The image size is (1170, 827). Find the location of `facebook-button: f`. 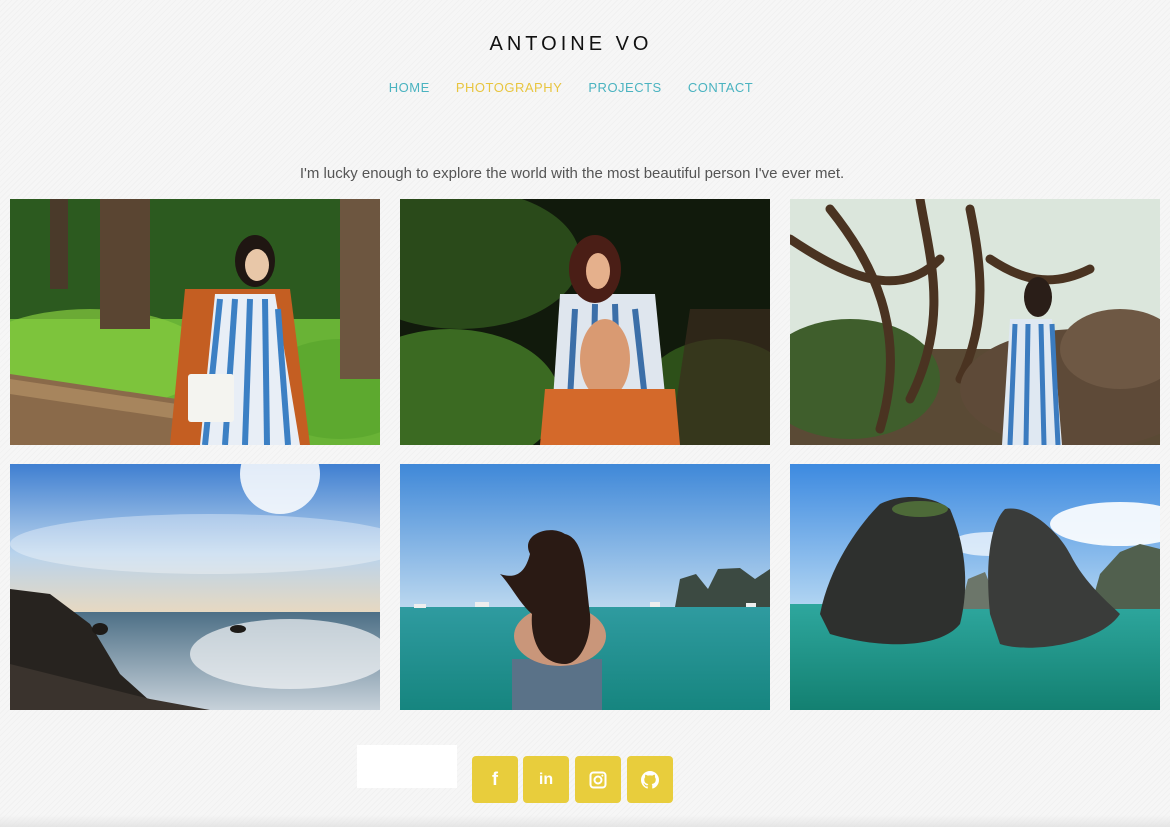

facebook-button: f is located at coordinates (495, 779).